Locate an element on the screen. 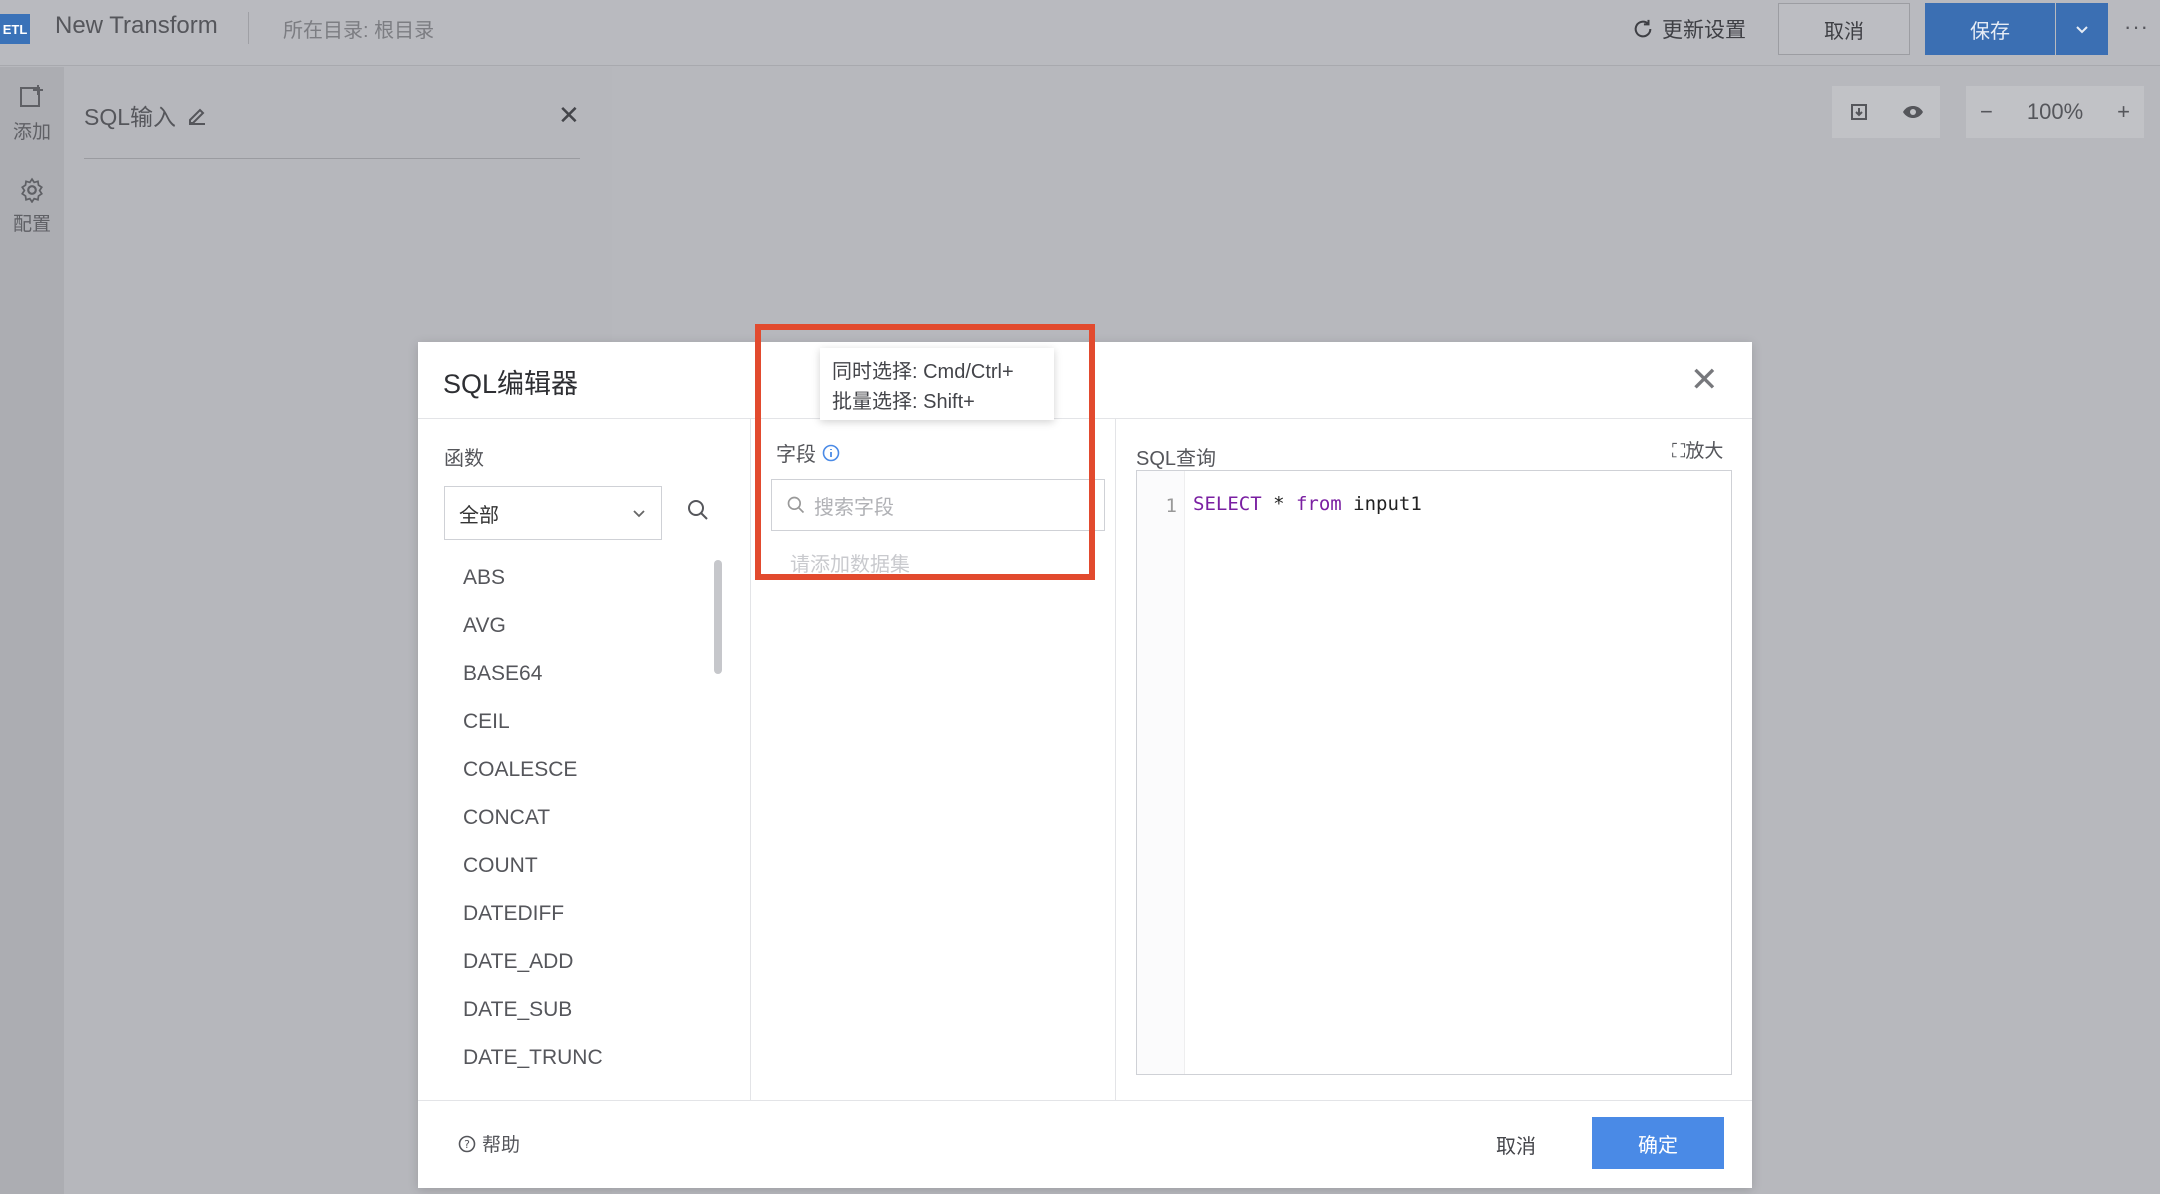  refresh-settings-label: 更新设置 is located at coordinates (1704, 30).